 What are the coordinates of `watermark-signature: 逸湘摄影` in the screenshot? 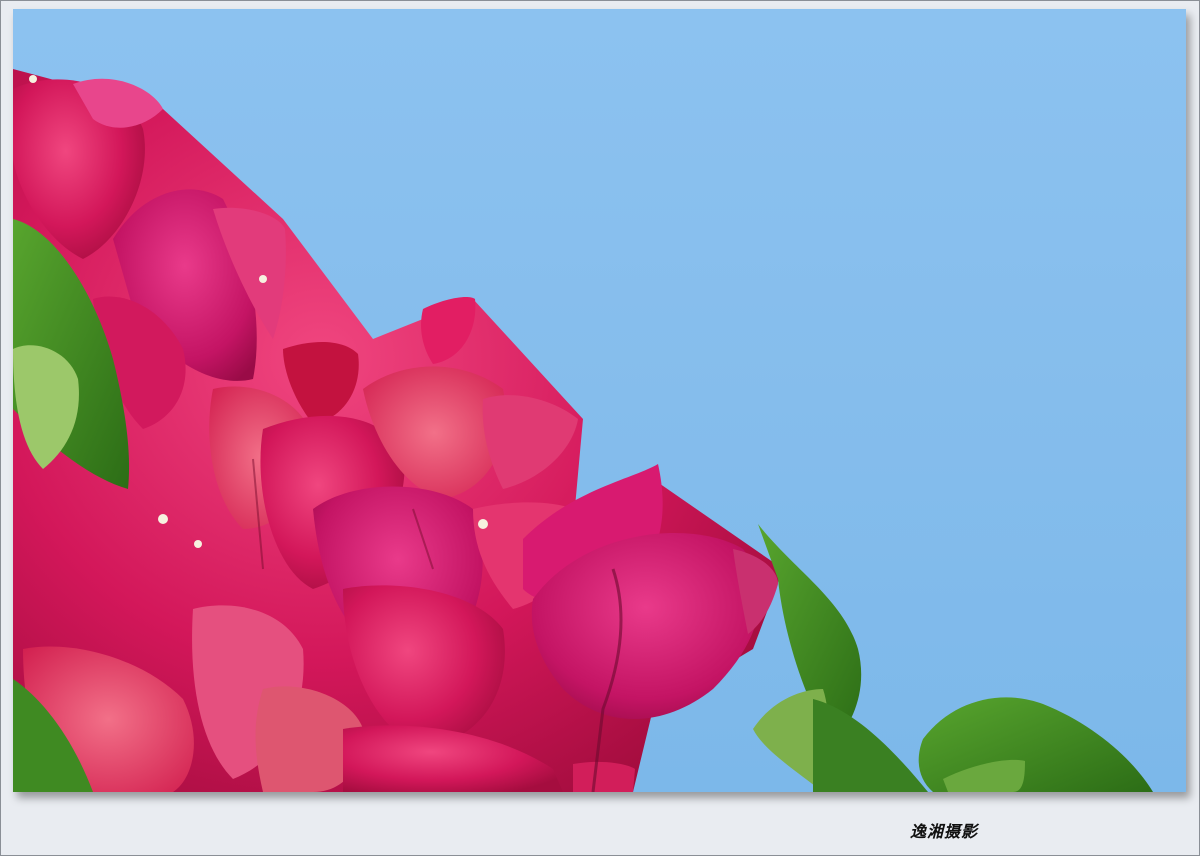 It's located at (944, 831).